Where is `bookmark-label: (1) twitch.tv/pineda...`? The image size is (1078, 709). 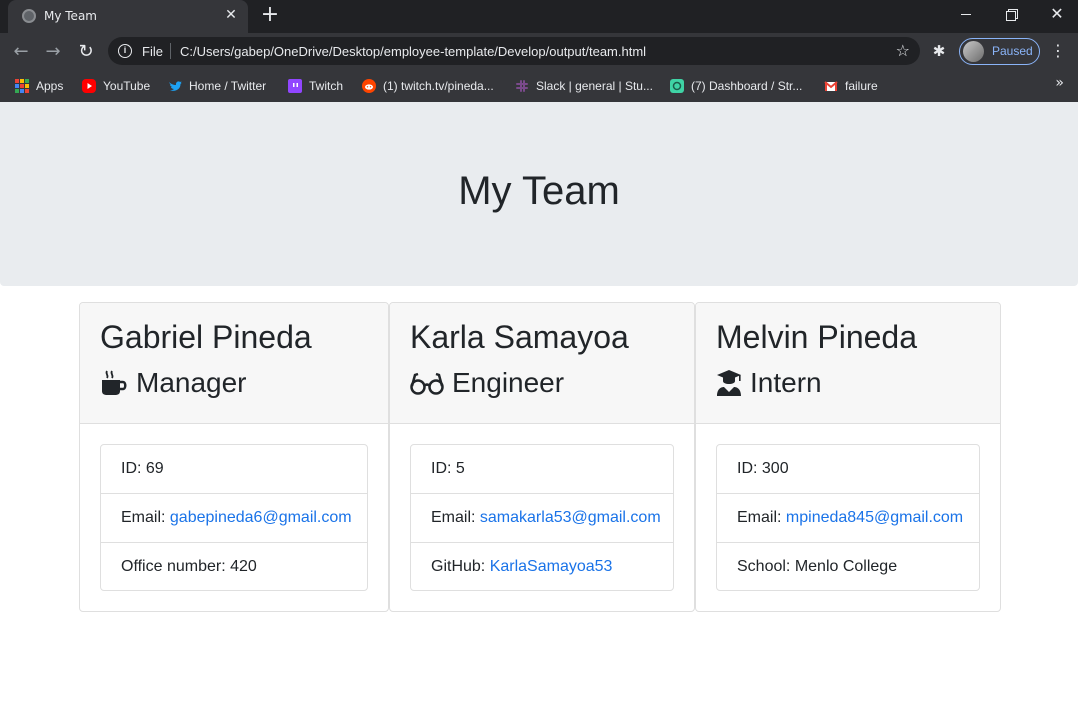
bookmark-label: (1) twitch.tv/pineda... is located at coordinates (438, 86).